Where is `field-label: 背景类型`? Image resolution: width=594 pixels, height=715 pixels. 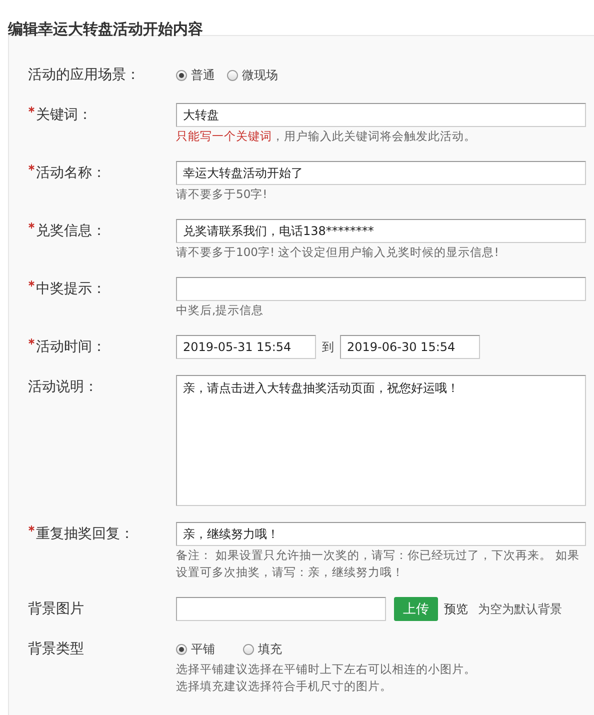
field-label: 背景类型 is located at coordinates (56, 649).